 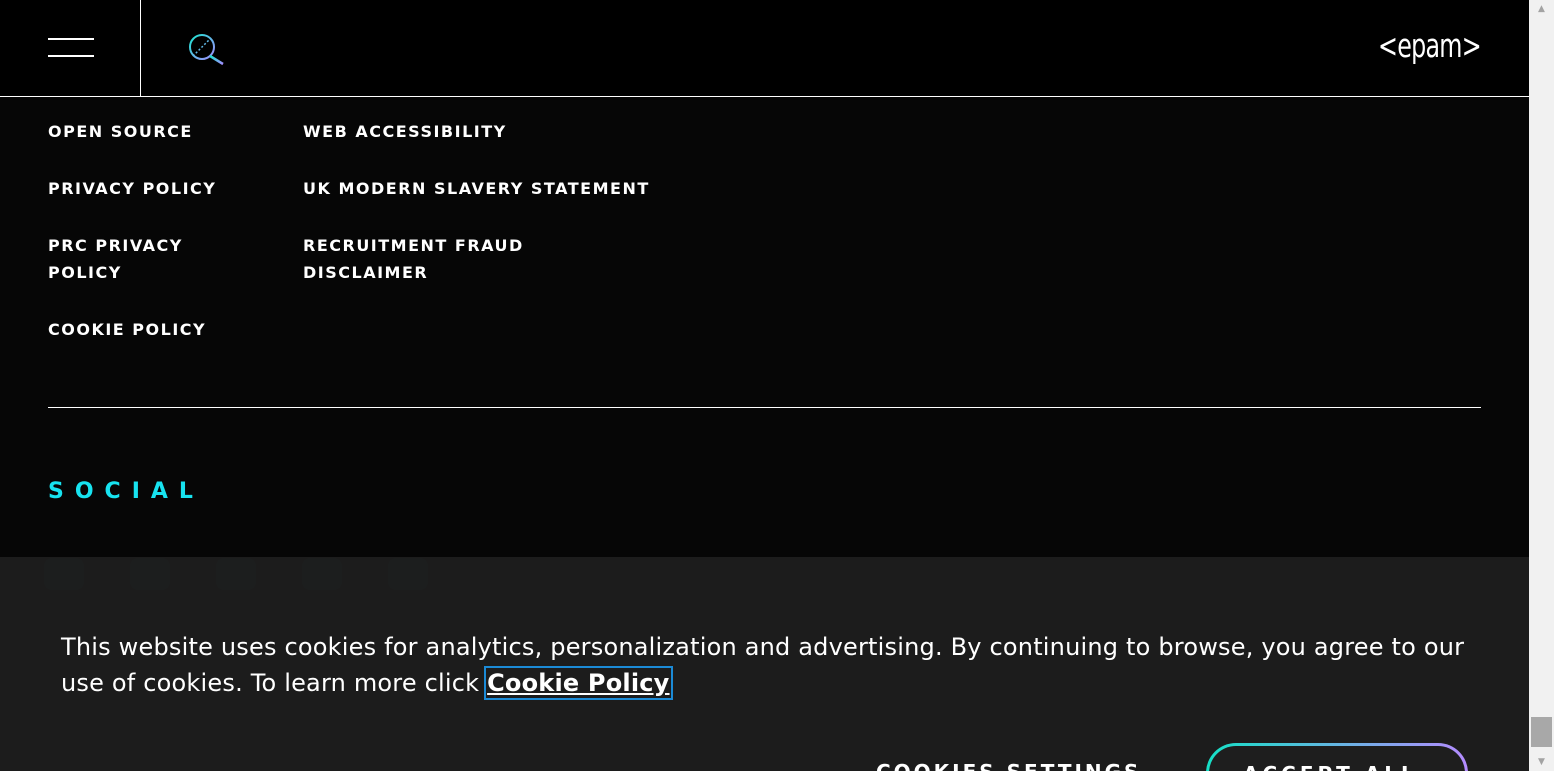 What do you see at coordinates (476, 188) in the screenshot?
I see `link-uk-modern-slavery-statement: UK MODERN SLAVERY STATEMENT` at bounding box center [476, 188].